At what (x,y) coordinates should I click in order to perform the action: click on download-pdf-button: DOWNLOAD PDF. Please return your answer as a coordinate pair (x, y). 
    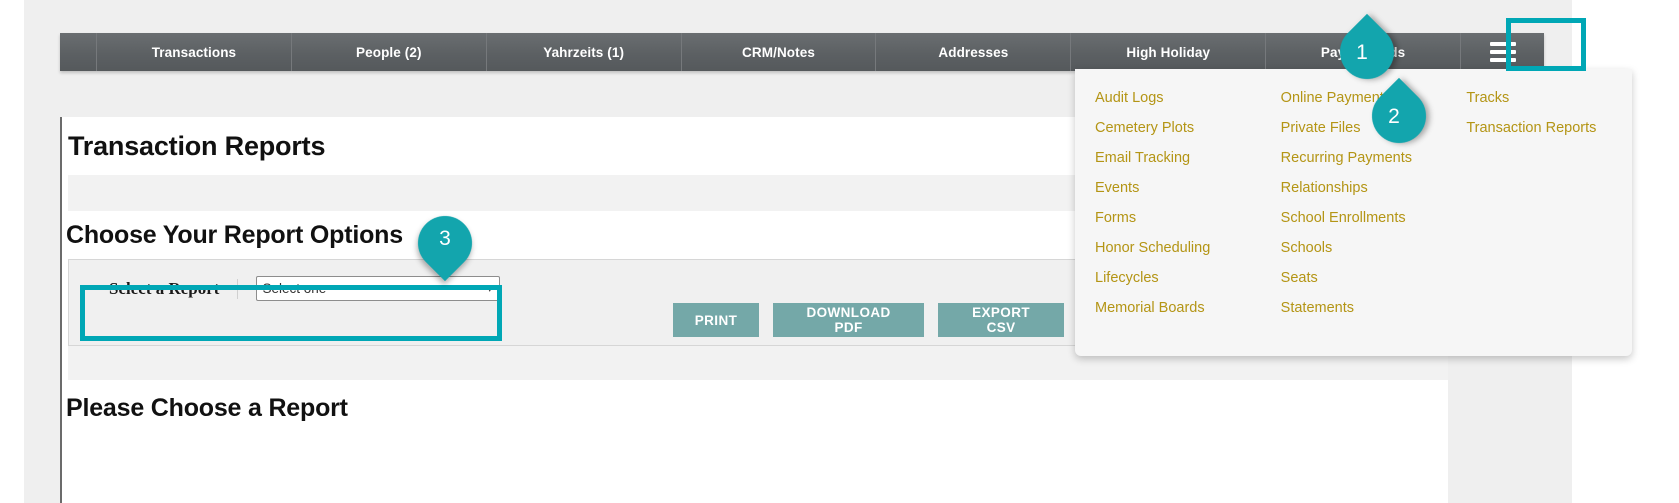
    Looking at the image, I should click on (849, 320).